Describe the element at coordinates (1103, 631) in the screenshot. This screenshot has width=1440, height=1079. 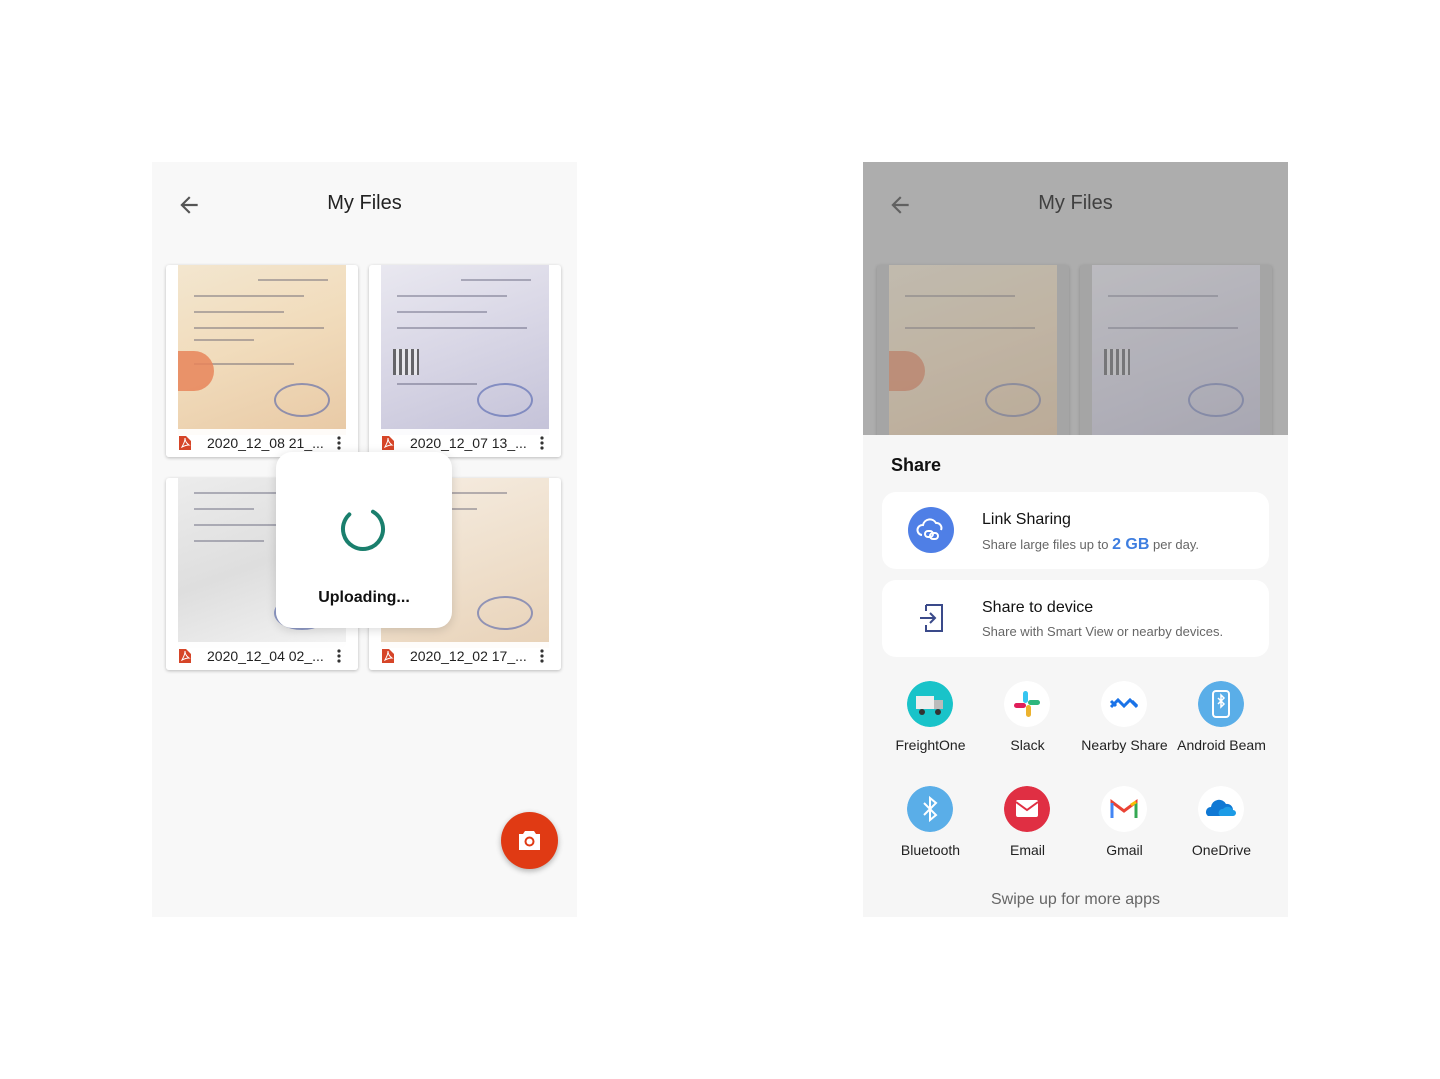
I see `share-to-device-desc: Share with Smart View or nearby devices.` at that location.